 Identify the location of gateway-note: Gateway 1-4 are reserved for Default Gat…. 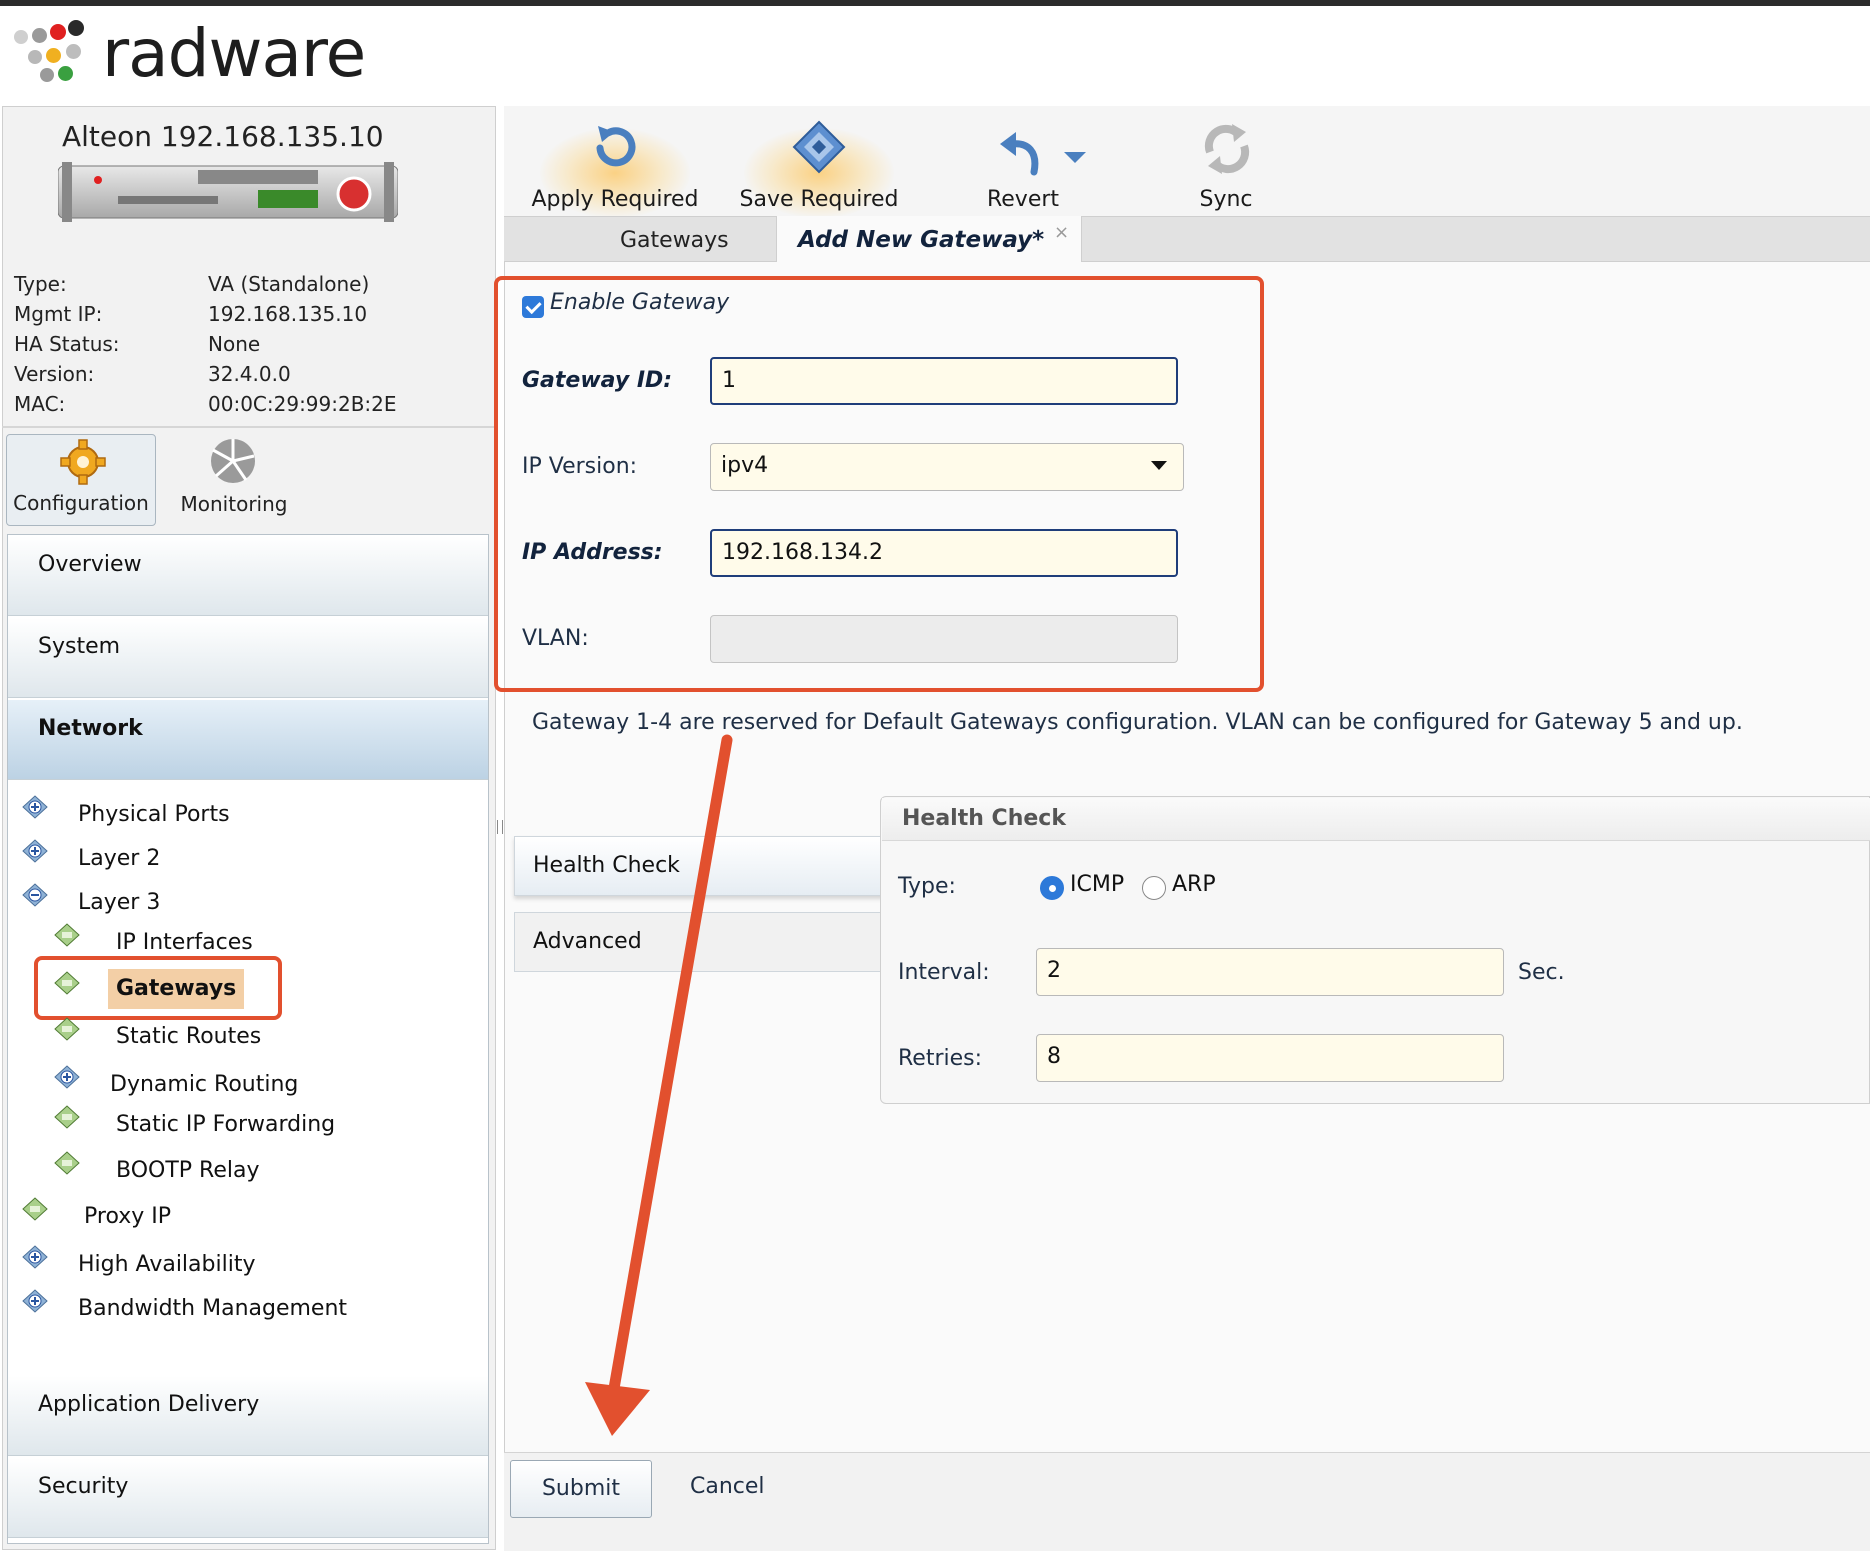
(1137, 722).